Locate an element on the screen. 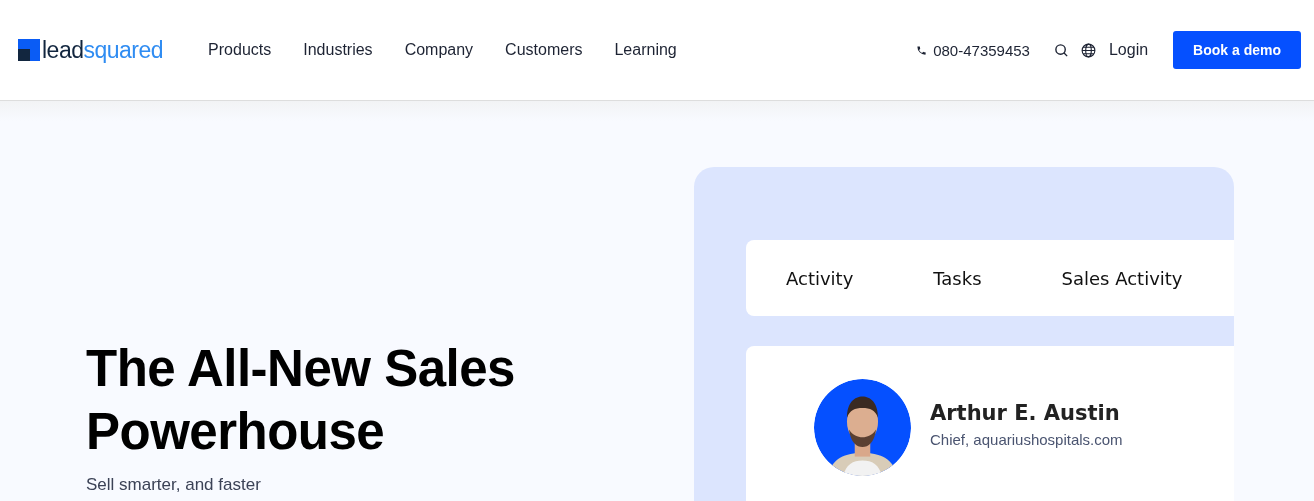 The height and width of the screenshot is (501, 1314). tab: Activity is located at coordinates (820, 278).